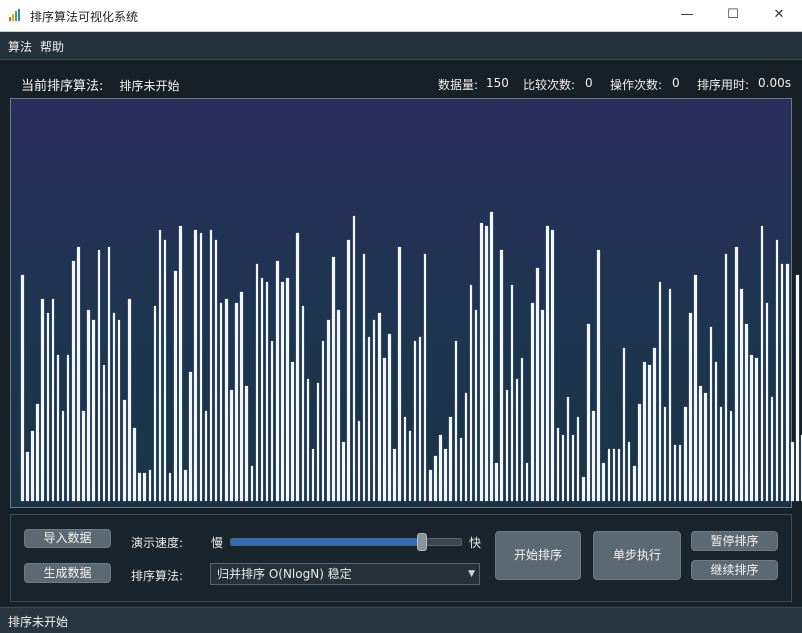 The image size is (802, 633). I want to click on menu-help: 帮助, so click(52, 46).